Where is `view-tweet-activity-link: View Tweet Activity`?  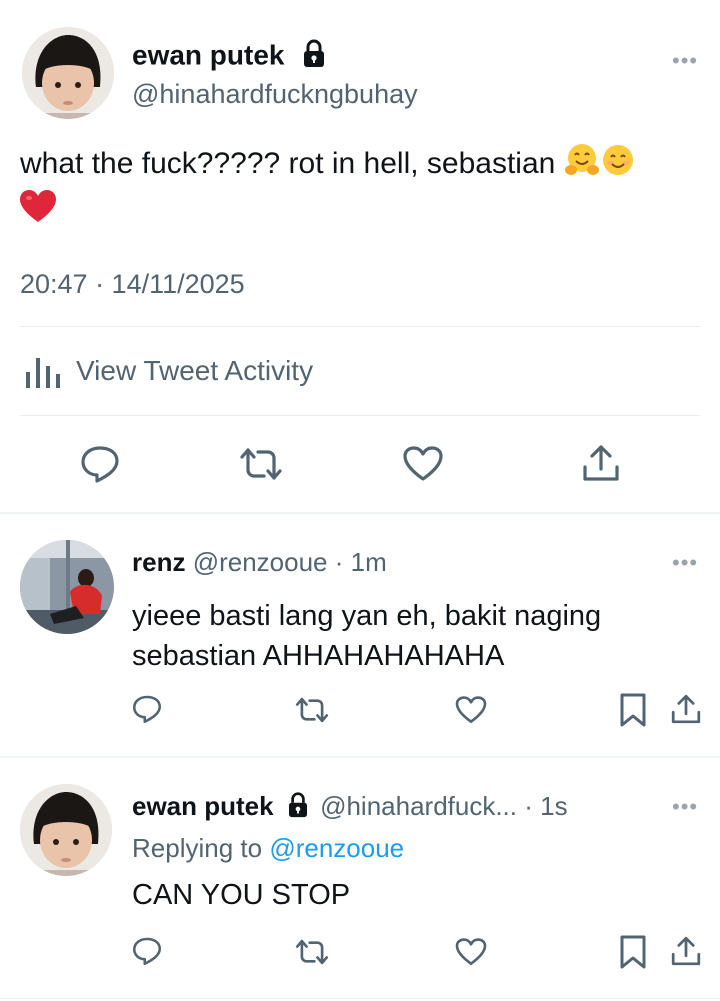
view-tweet-activity-link: View Tweet Activity is located at coordinates (194, 371).